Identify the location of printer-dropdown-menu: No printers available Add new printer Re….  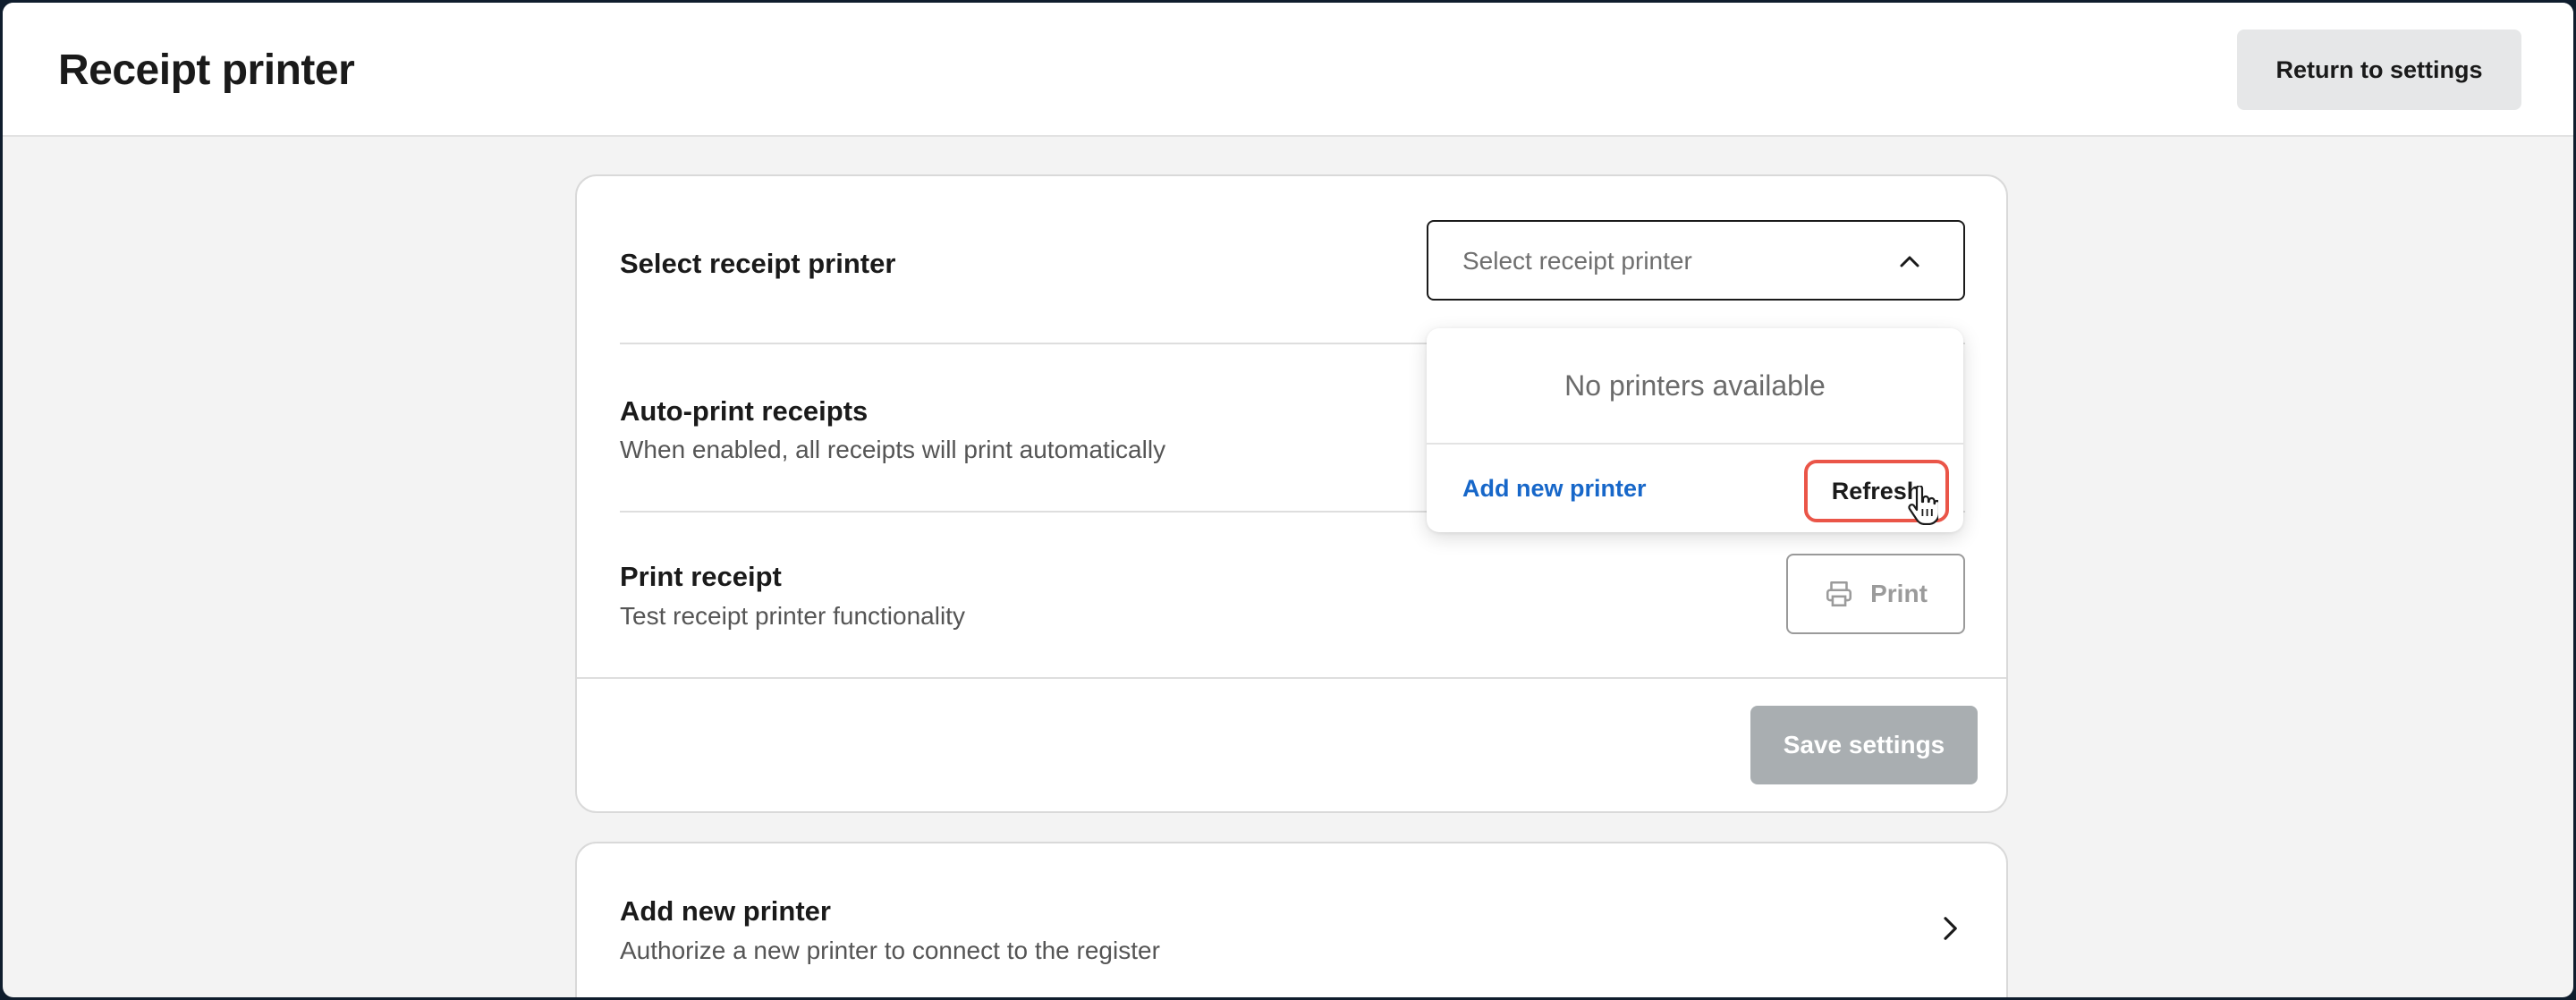
(1695, 430).